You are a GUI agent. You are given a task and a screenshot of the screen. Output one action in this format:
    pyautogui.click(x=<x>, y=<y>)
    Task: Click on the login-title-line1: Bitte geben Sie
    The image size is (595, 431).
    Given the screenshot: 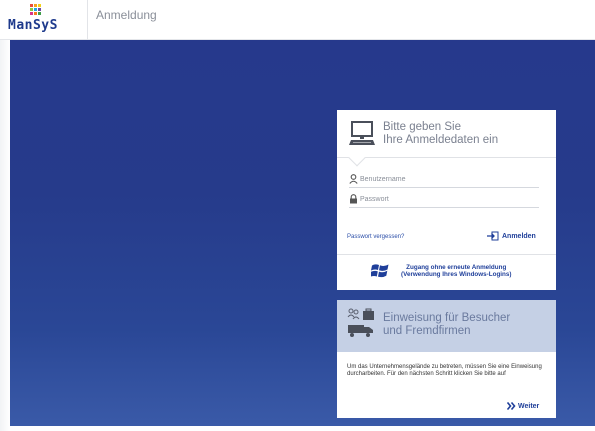 What is the action you would take?
    pyautogui.click(x=422, y=127)
    